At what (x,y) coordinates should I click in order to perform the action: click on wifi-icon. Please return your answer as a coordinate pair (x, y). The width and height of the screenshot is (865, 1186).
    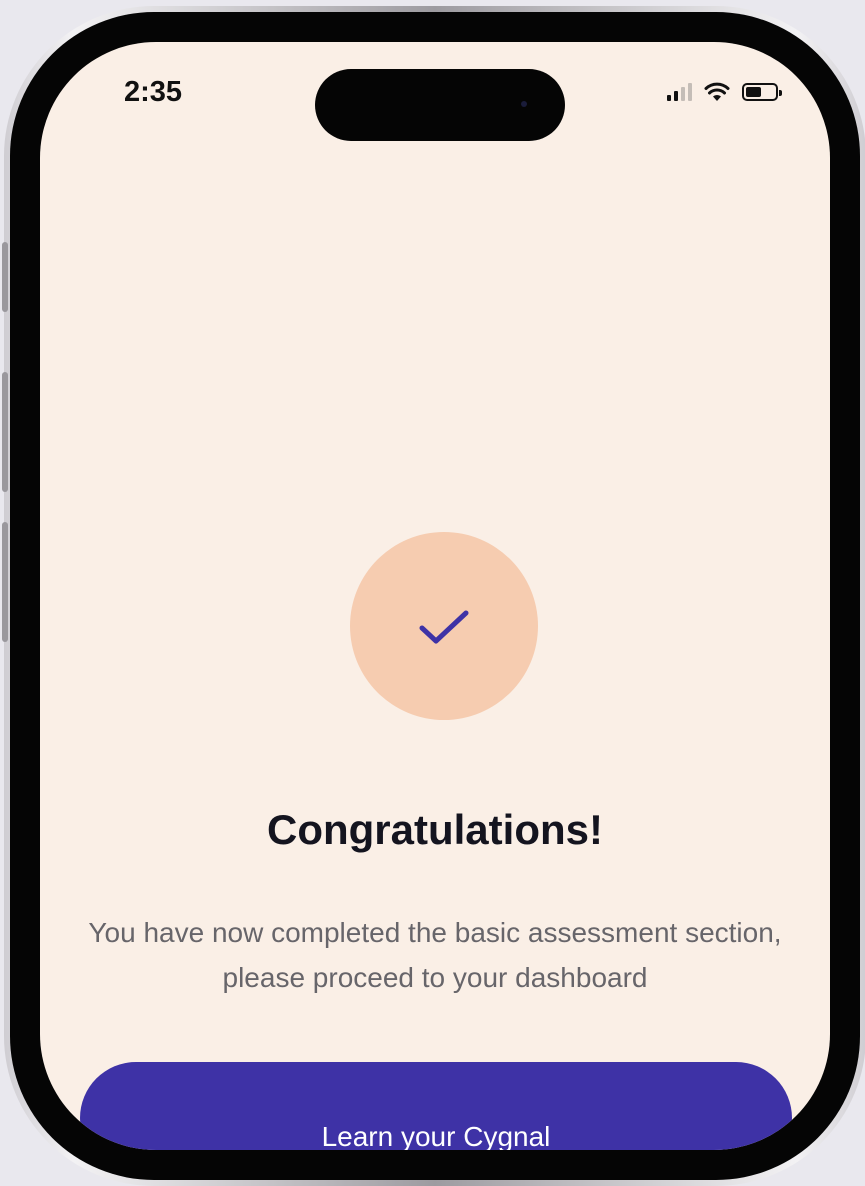
    Looking at the image, I should click on (717, 91).